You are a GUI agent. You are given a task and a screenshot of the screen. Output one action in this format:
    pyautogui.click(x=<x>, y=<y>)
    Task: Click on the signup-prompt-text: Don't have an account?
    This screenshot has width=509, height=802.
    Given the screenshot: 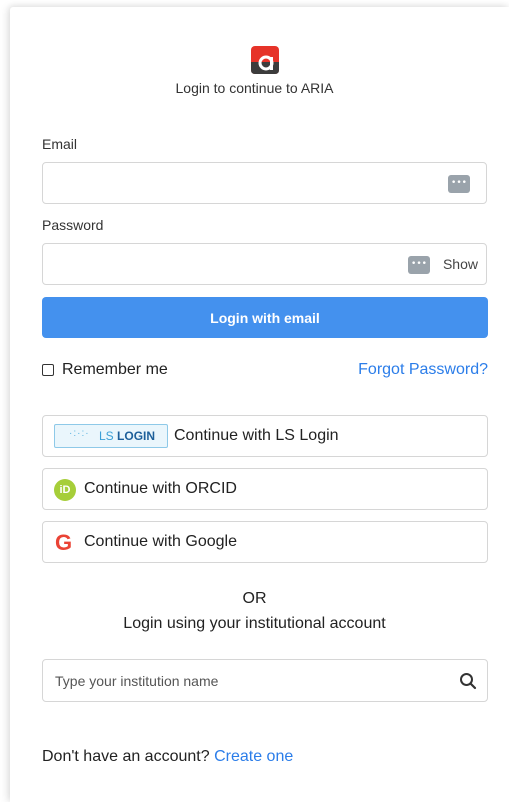 What is the action you would take?
    pyautogui.click(x=126, y=756)
    